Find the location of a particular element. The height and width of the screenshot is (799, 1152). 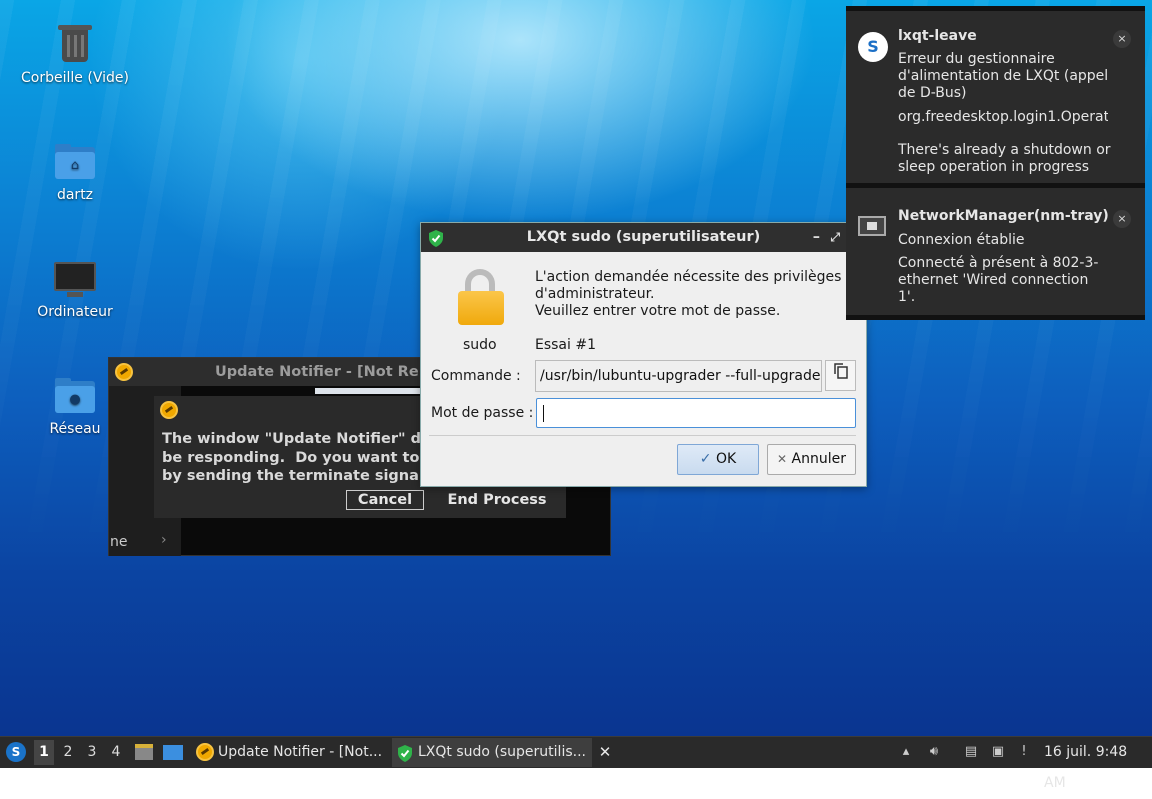

desktop-icon-label: Ordinateur is located at coordinates (75, 312).